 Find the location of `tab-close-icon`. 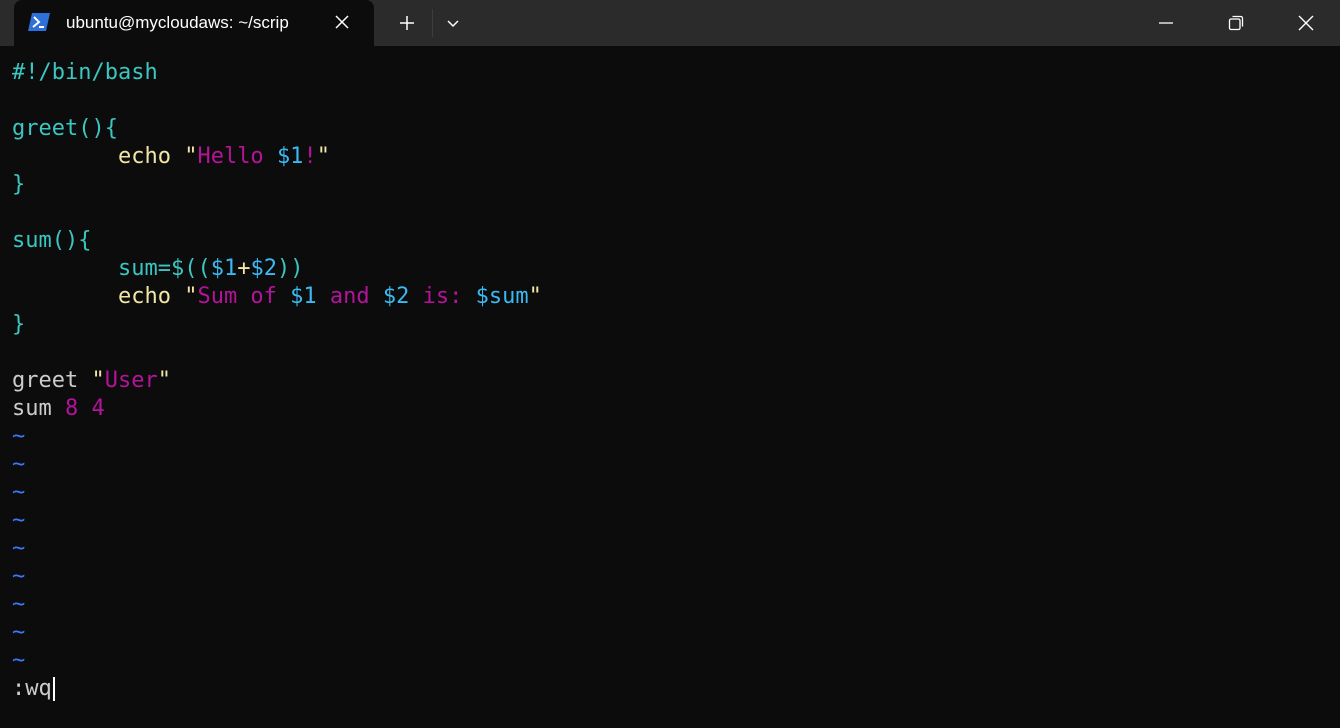

tab-close-icon is located at coordinates (342, 22).